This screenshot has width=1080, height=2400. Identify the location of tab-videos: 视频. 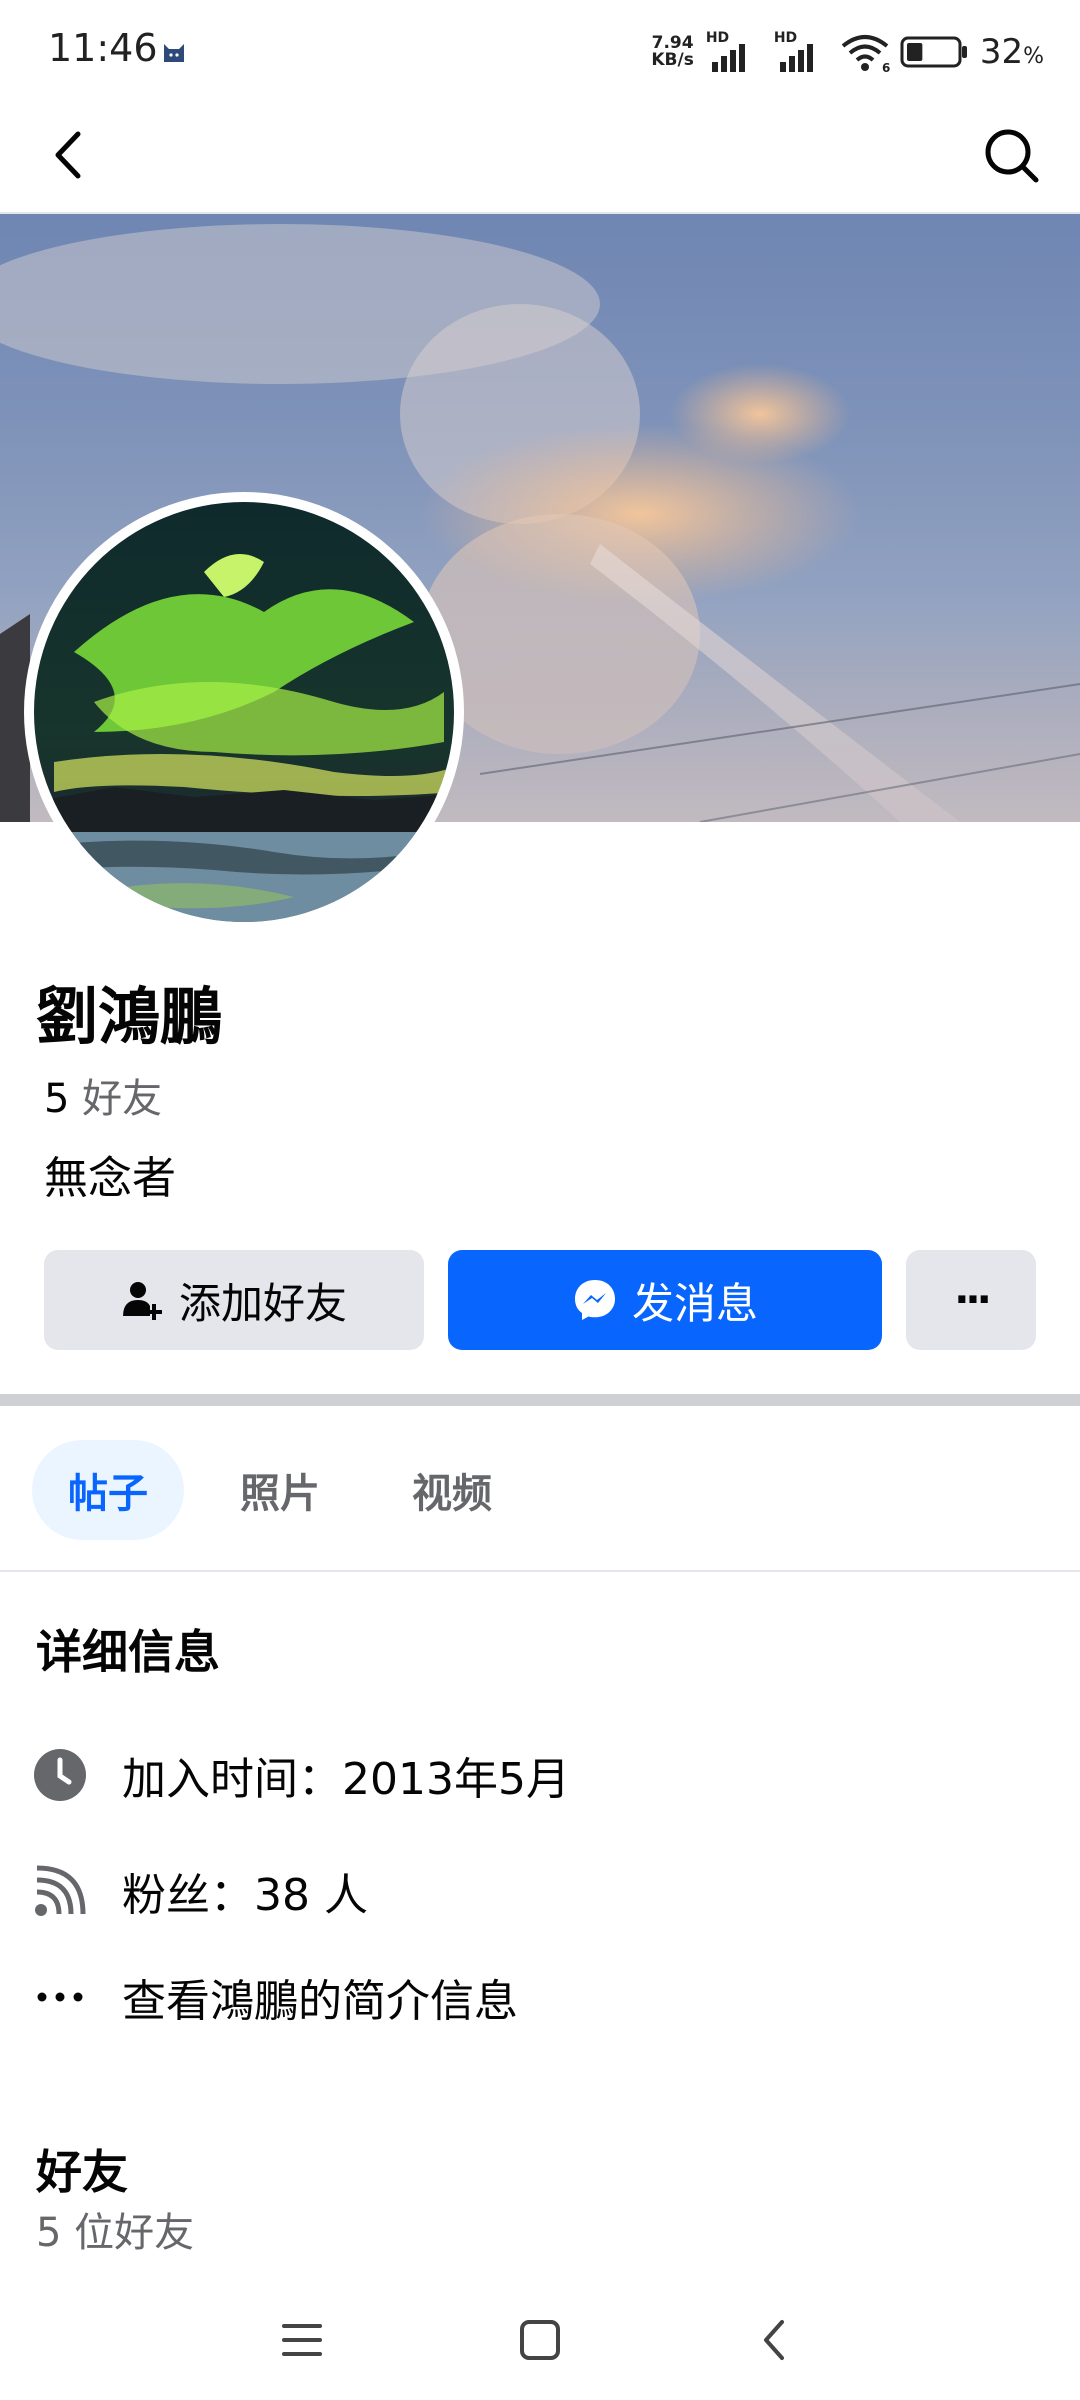
(452, 1490).